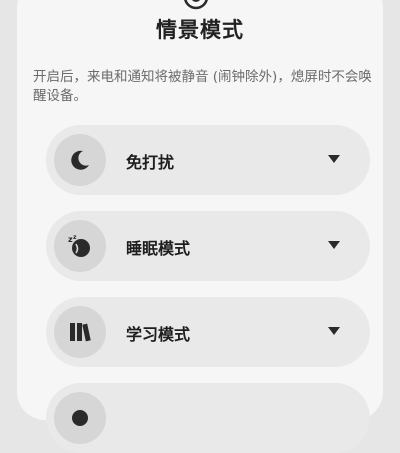  I want to click on sleep-icon: z z, so click(79, 245).